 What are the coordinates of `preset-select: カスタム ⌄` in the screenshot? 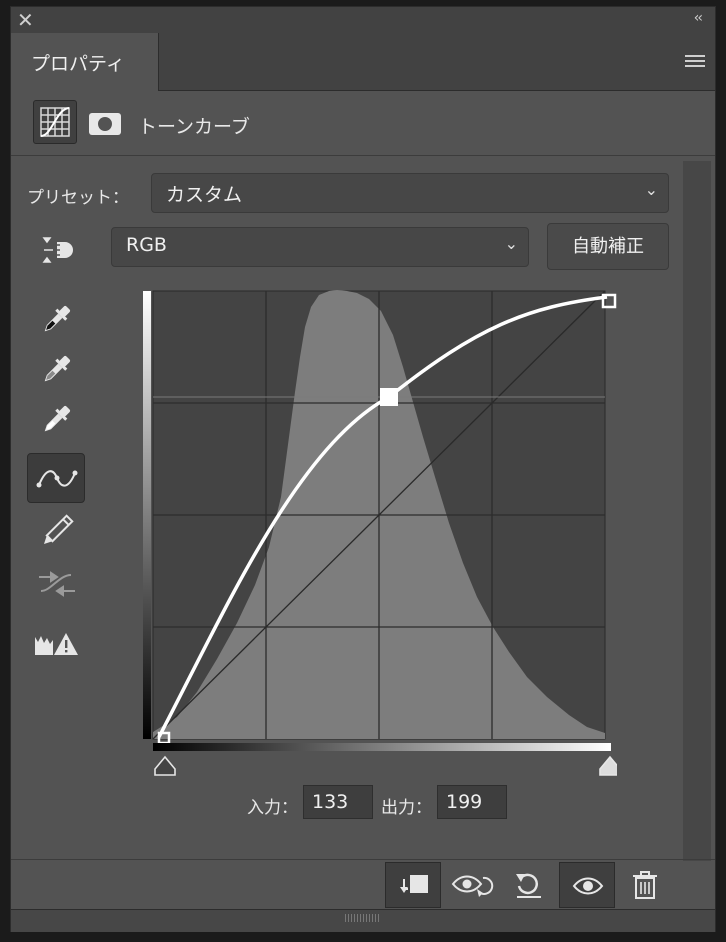 It's located at (410, 193).